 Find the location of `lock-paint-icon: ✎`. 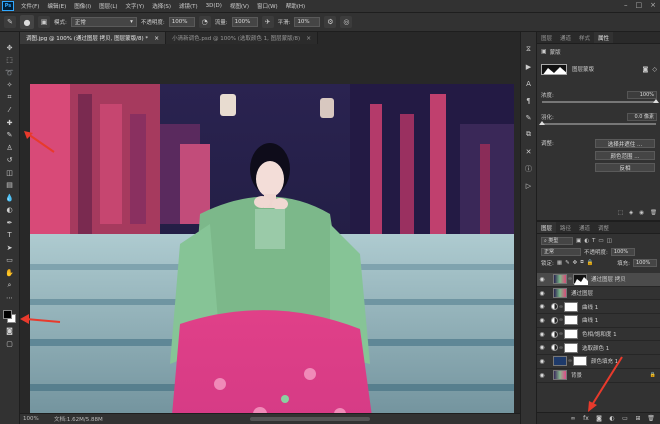

lock-paint-icon: ✎ is located at coordinates (567, 263).